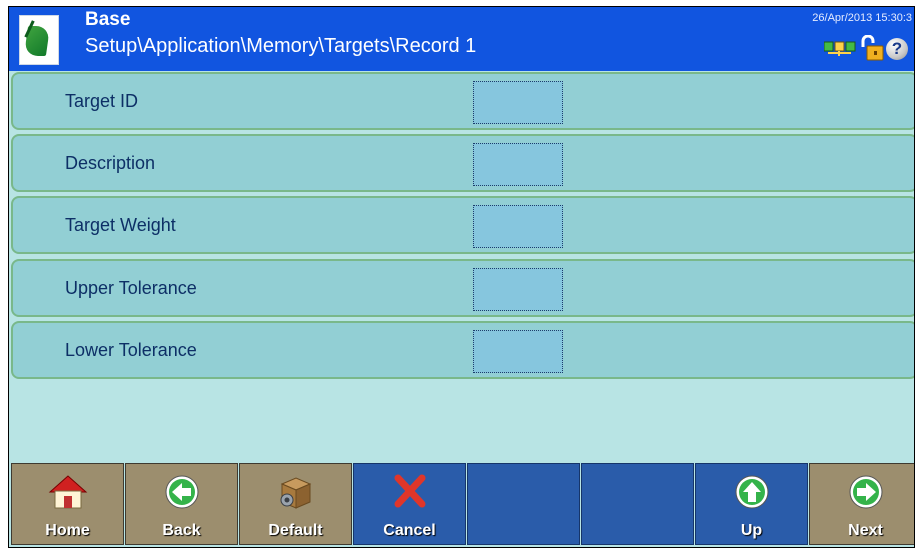  I want to click on lower-tolerance-input, so click(518, 351).